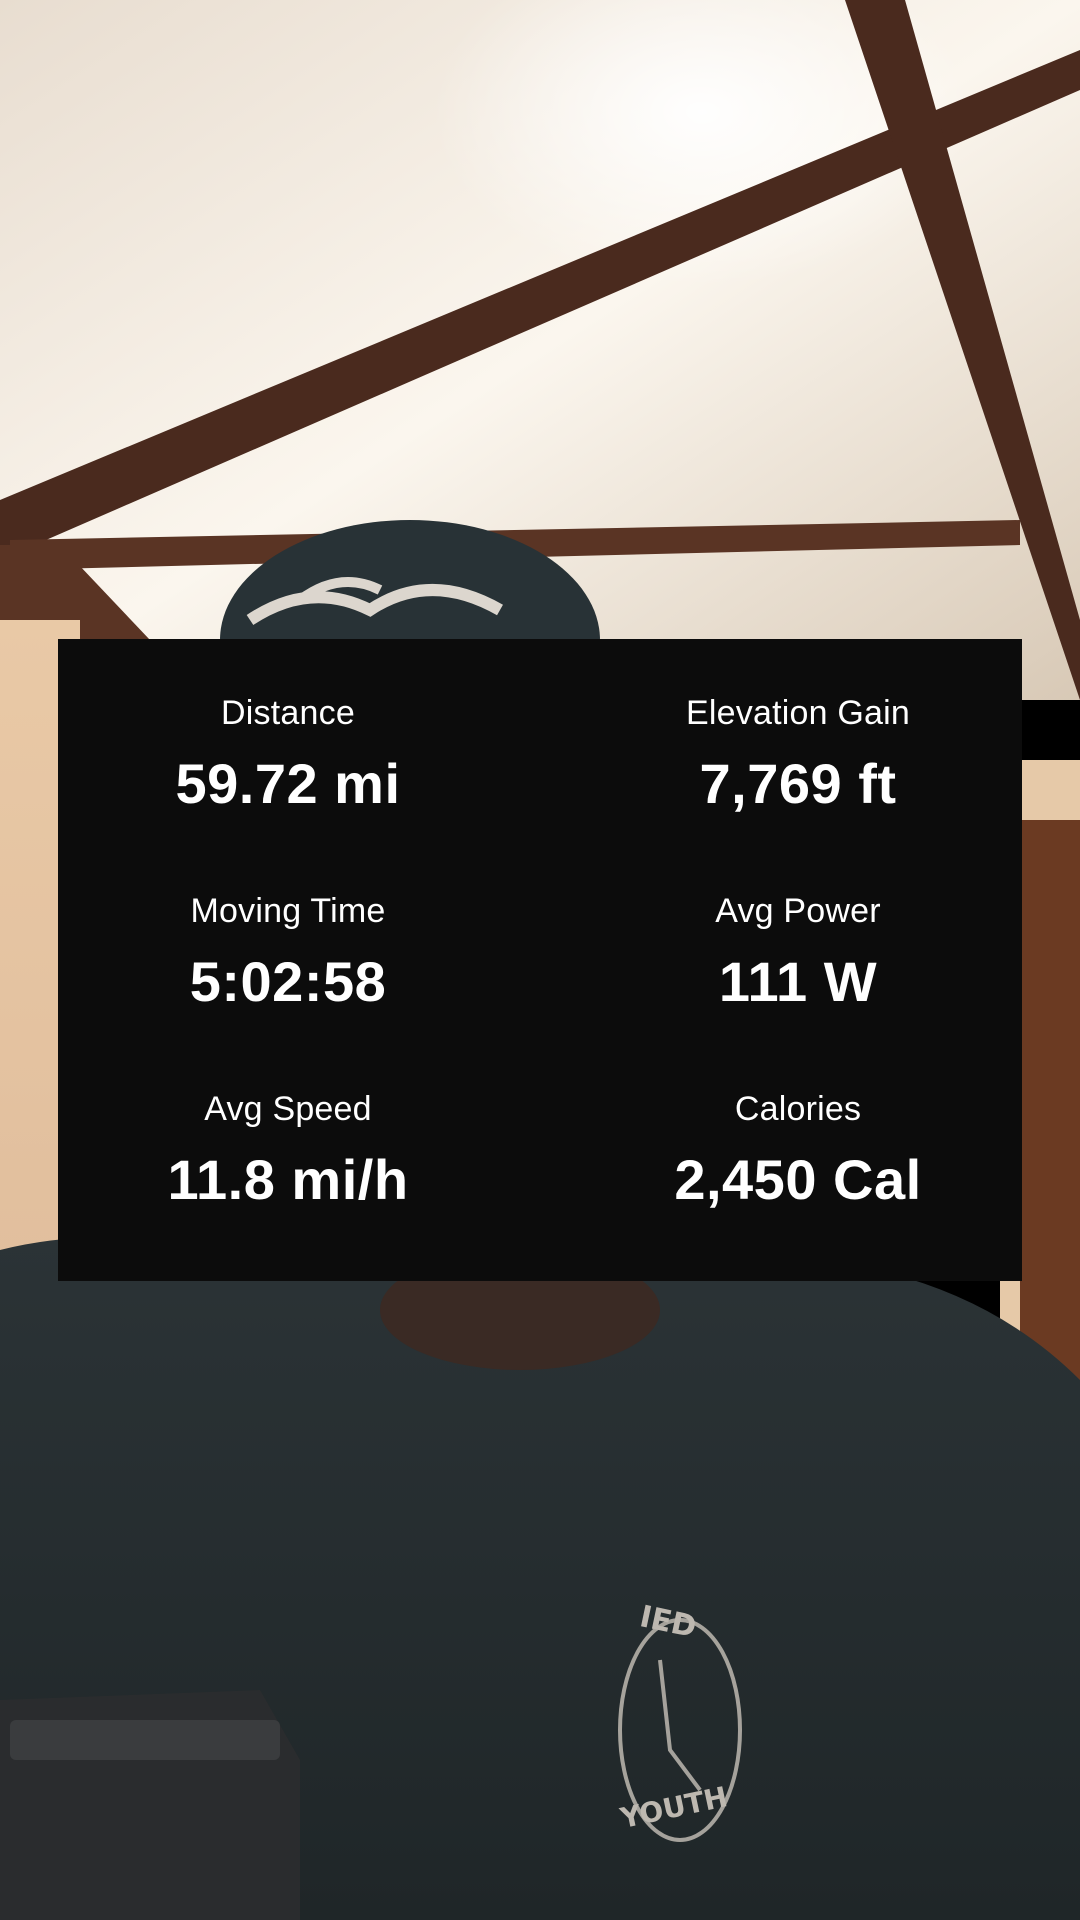  What do you see at coordinates (288, 981) in the screenshot?
I see `stat-moving-time-value: 5:02:58` at bounding box center [288, 981].